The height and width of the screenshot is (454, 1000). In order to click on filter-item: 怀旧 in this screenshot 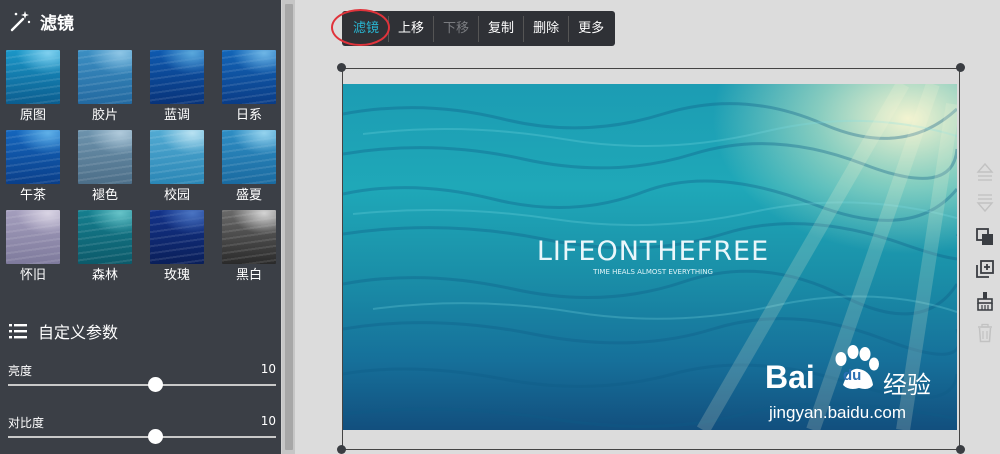, I will do `click(33, 247)`.